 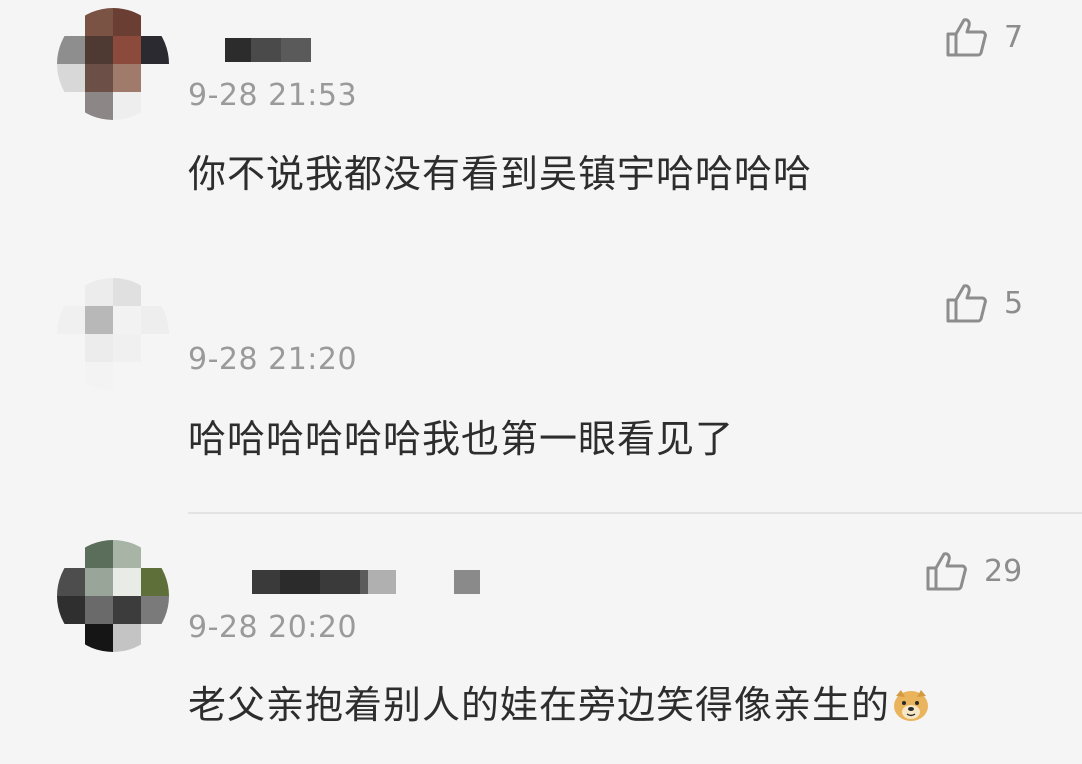 What do you see at coordinates (911, 705) in the screenshot?
I see `doge-emoji-icon` at bounding box center [911, 705].